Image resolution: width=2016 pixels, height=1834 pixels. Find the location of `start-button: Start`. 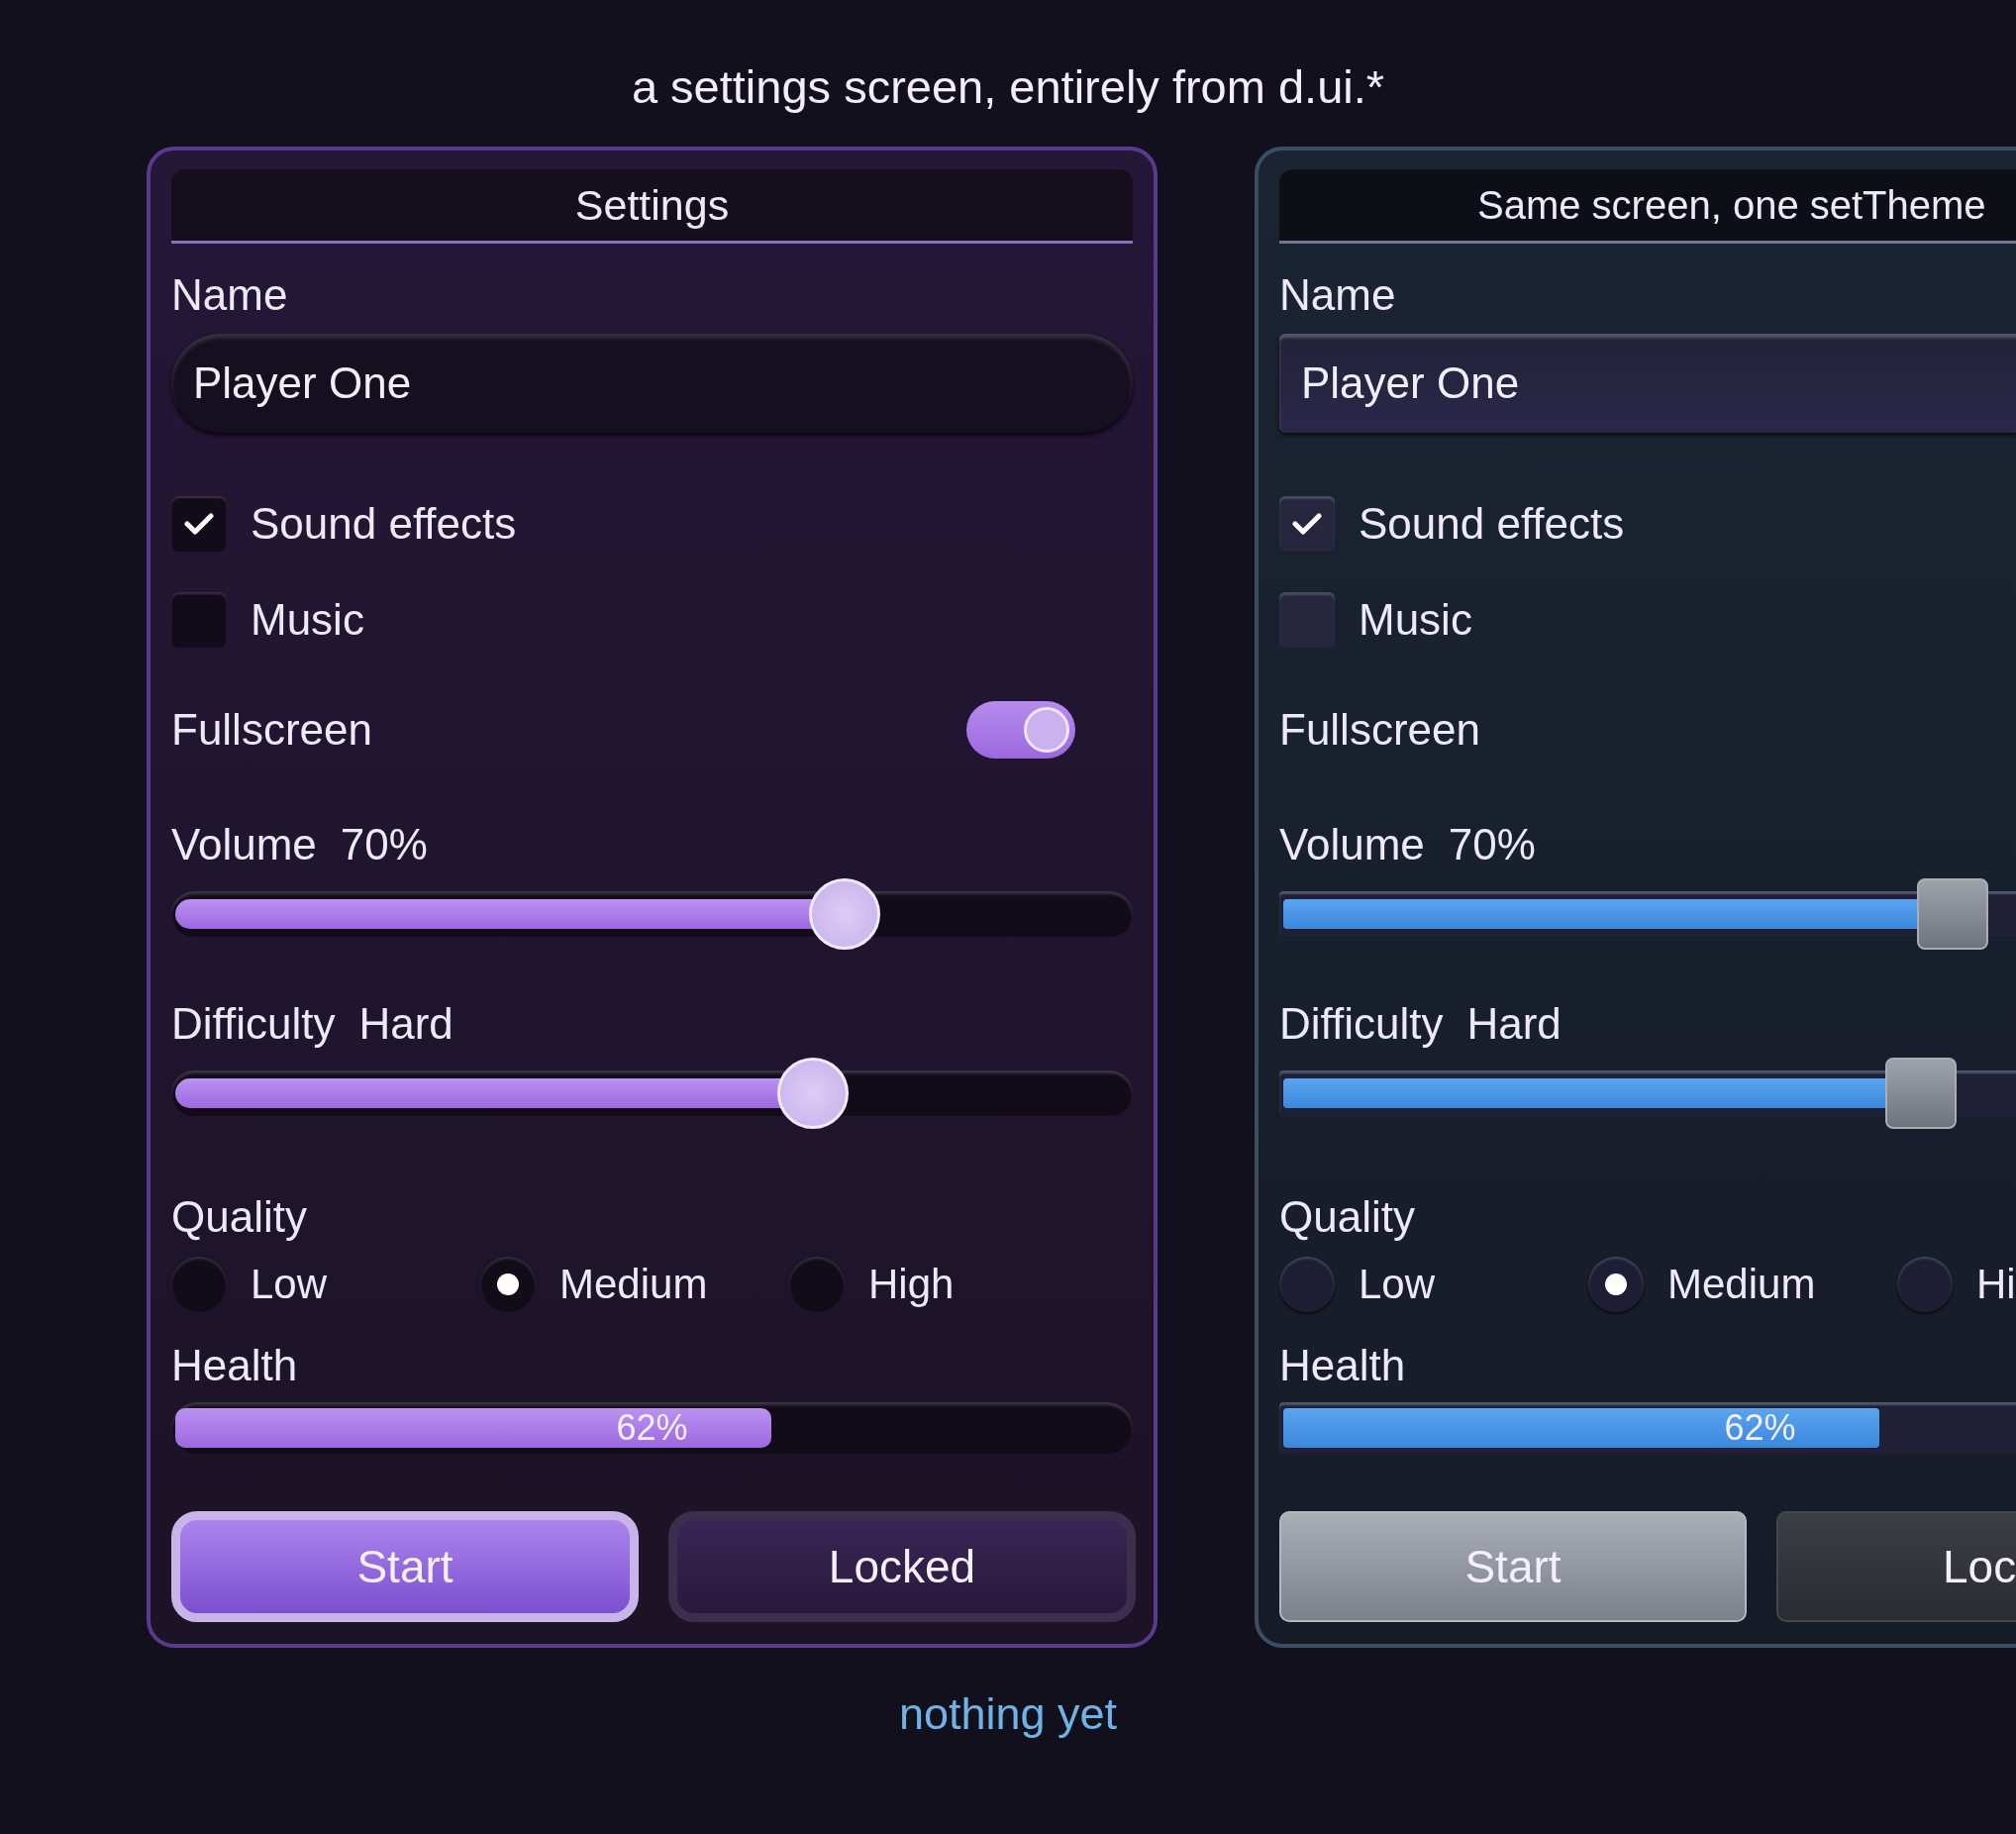

start-button: Start is located at coordinates (405, 1566).